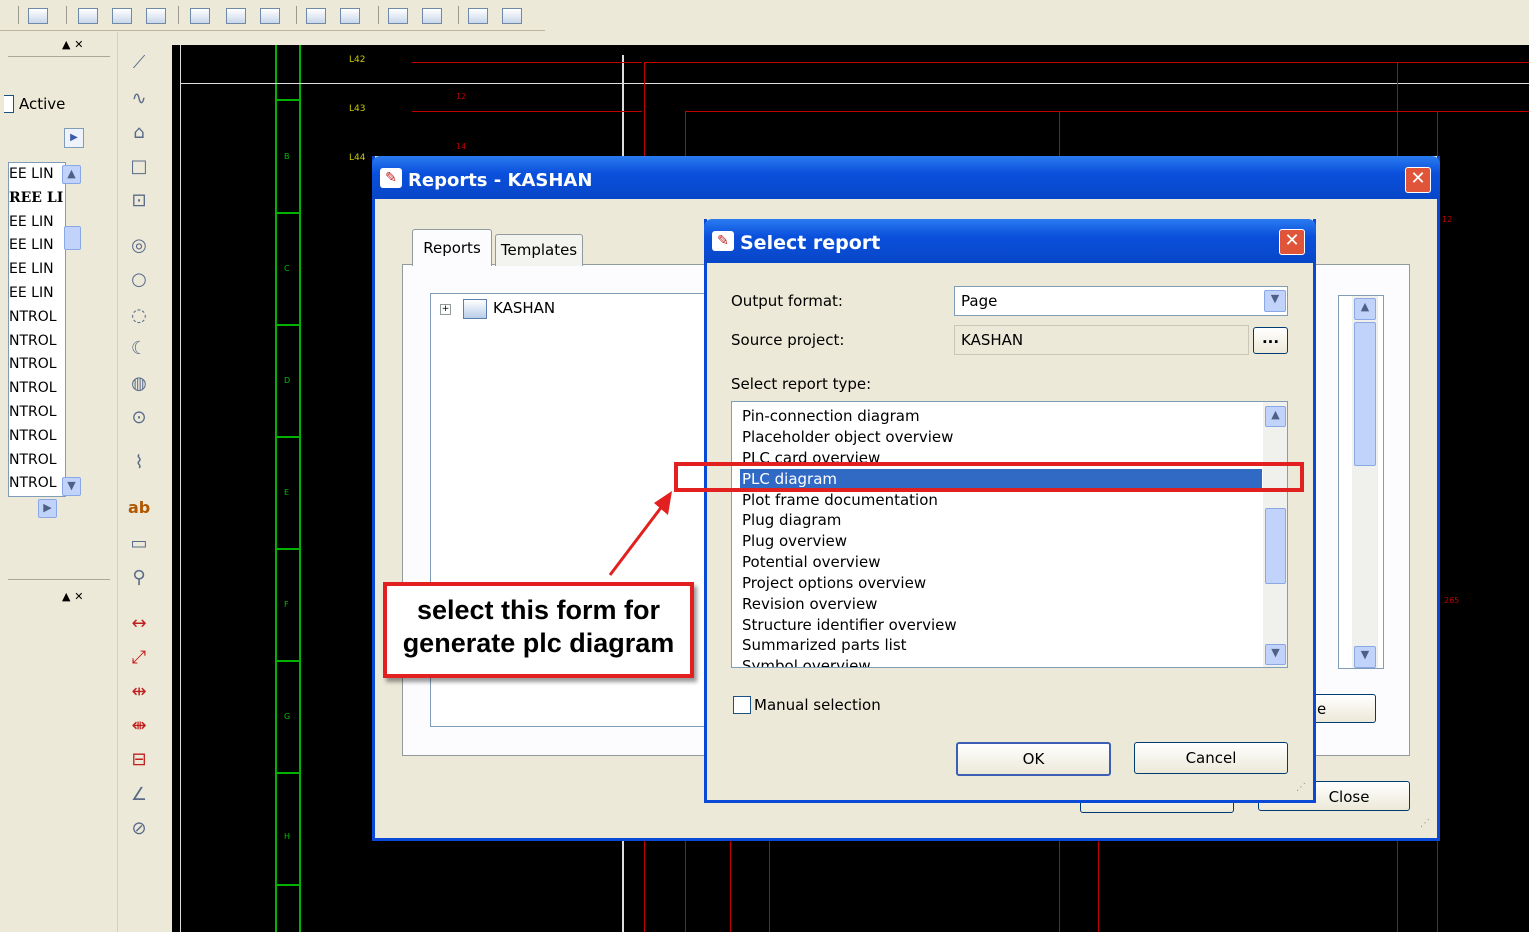 The height and width of the screenshot is (932, 1529). Describe the element at coordinates (139, 829) in the screenshot. I see `radius-dimension-icon: ⊘` at that location.